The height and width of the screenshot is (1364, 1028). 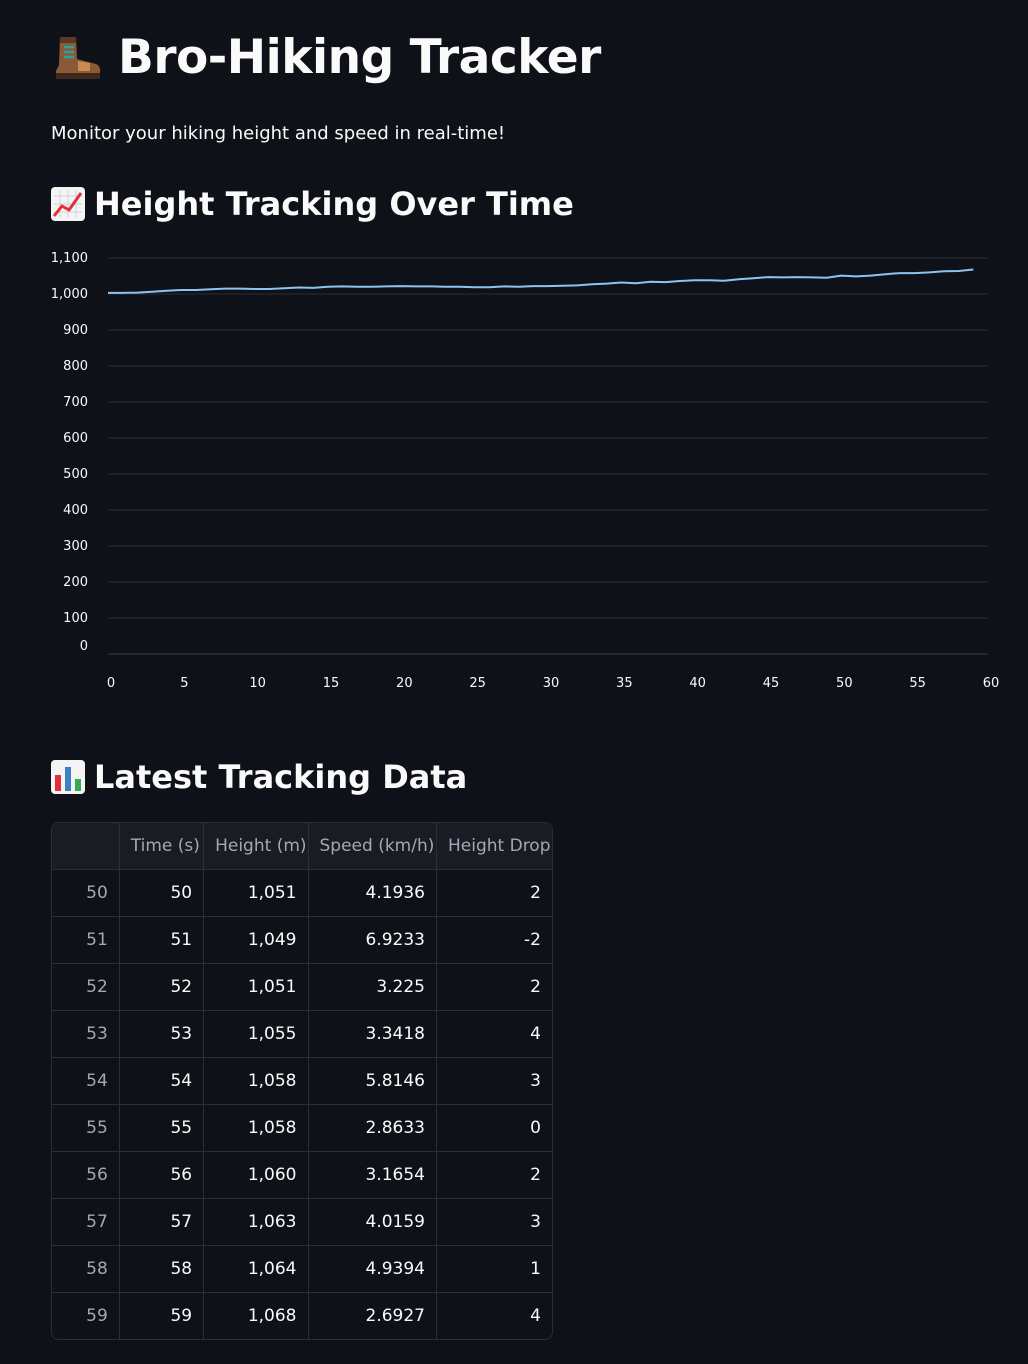 I want to click on table-row: 57 57 1,063 4.0159 3, so click(x=302, y=1222).